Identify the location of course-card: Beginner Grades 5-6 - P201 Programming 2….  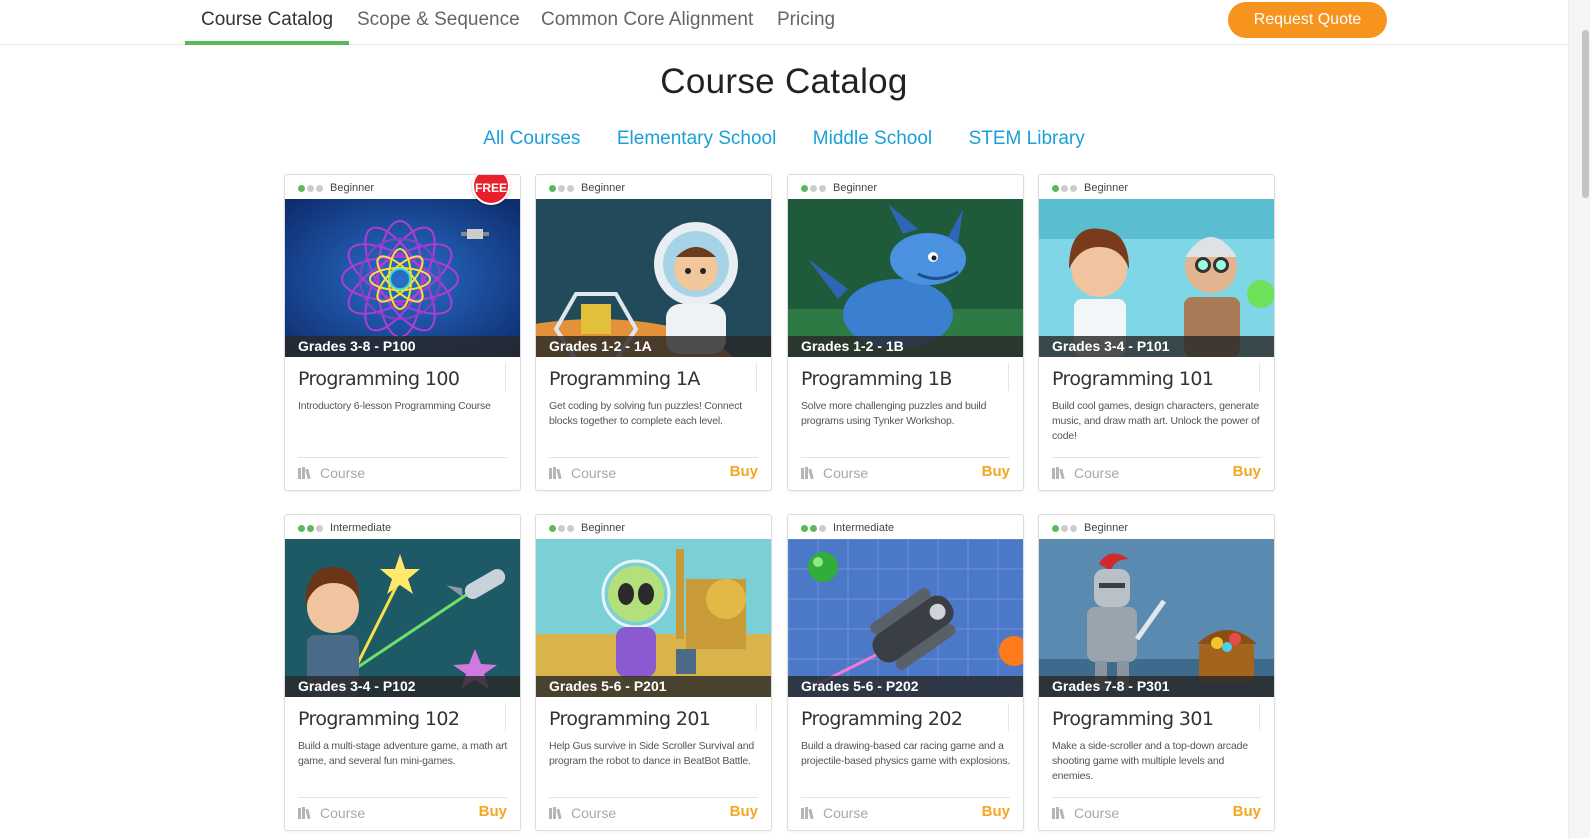
(653, 672).